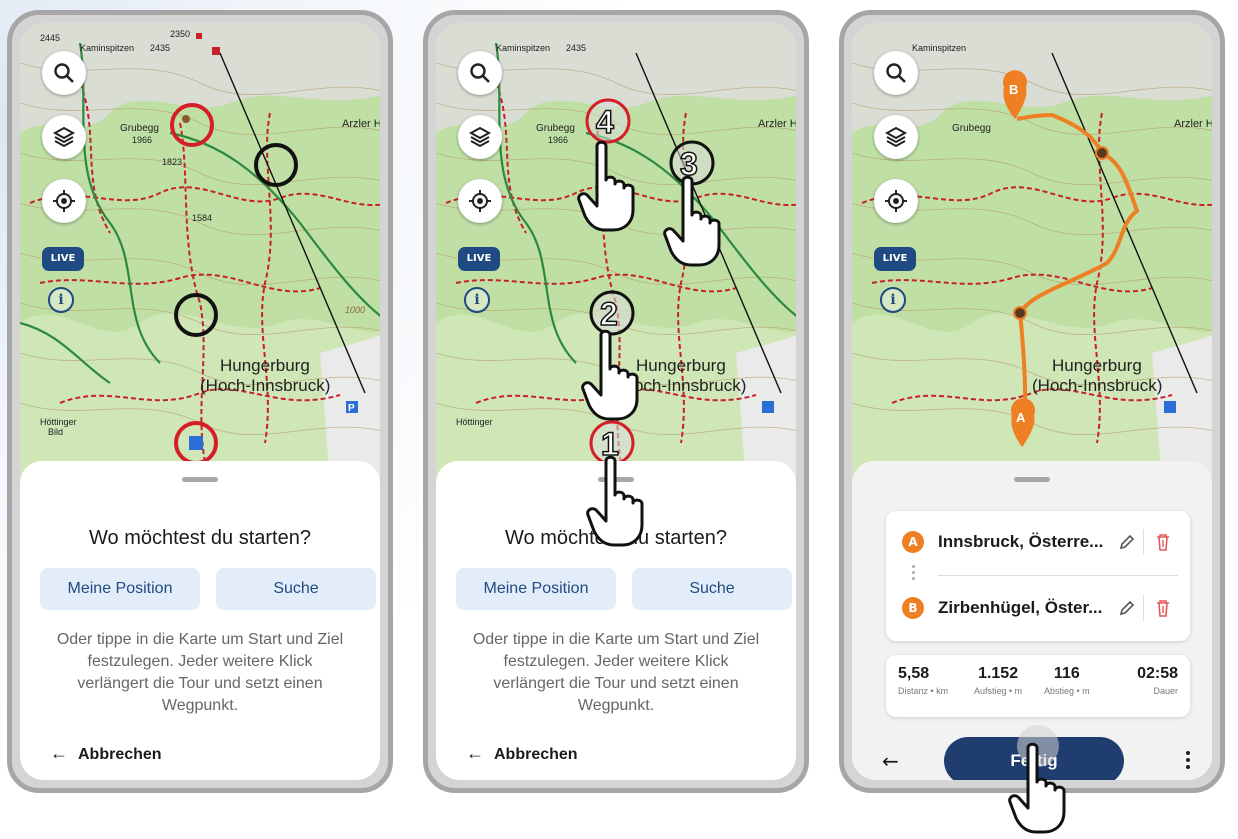  What do you see at coordinates (1021, 417) in the screenshot?
I see `start-marker-label: A` at bounding box center [1021, 417].